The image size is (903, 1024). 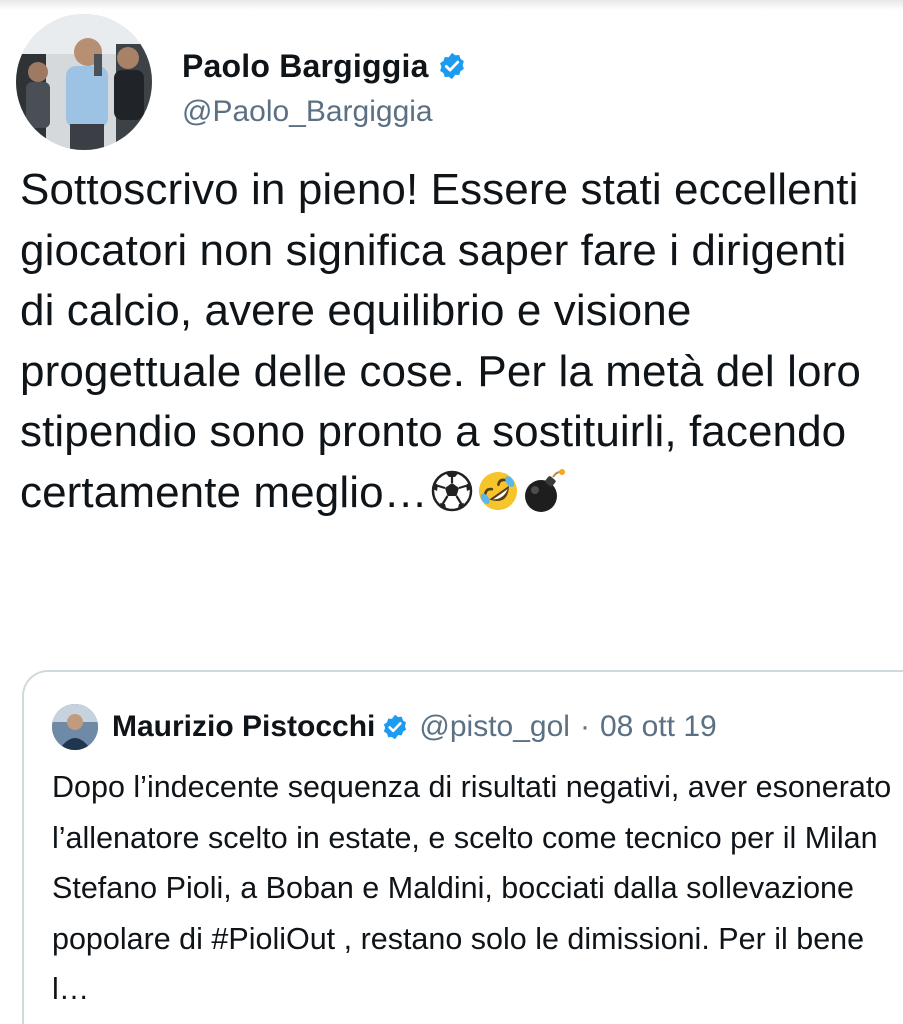 I want to click on author-name-line: Paolo Bargiggia, so click(x=324, y=66).